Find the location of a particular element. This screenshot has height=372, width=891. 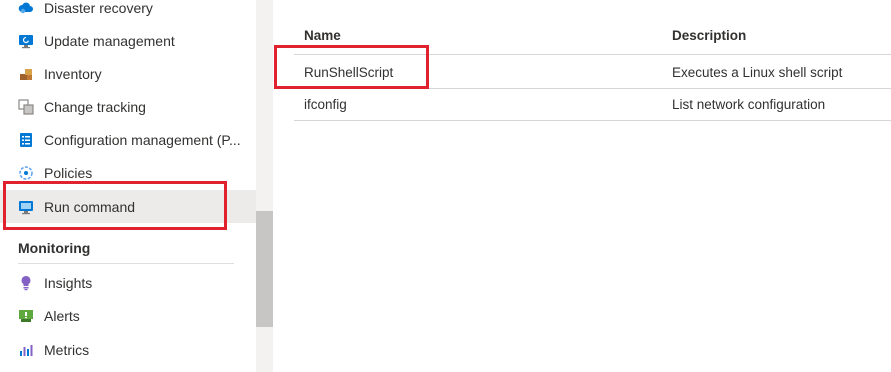

sidebar-item-alerts: Alerts is located at coordinates (128, 315).